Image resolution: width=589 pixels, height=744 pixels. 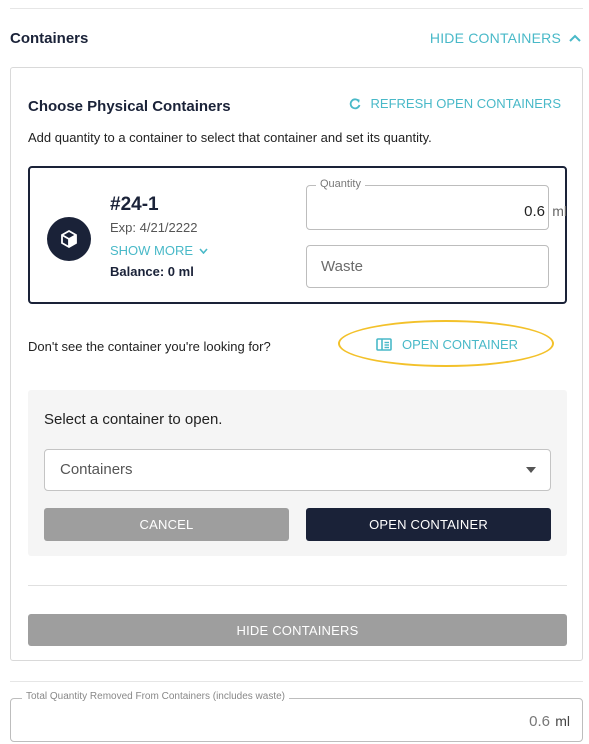 What do you see at coordinates (340, 184) in the screenshot?
I see `quantity-legend: Quantity` at bounding box center [340, 184].